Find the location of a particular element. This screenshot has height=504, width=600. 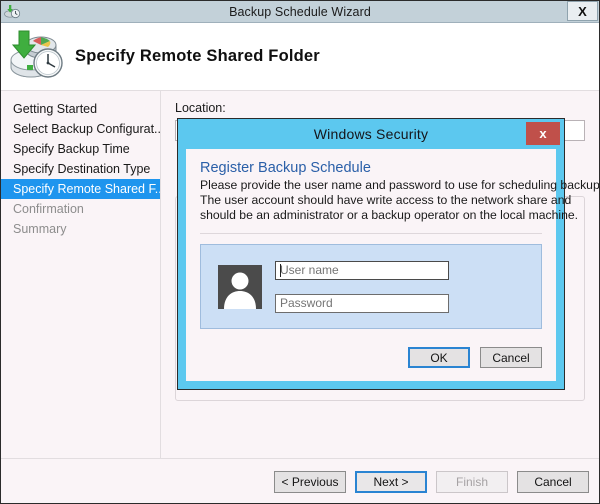

window-title: Backup Schedule Wizard is located at coordinates (300, 11).